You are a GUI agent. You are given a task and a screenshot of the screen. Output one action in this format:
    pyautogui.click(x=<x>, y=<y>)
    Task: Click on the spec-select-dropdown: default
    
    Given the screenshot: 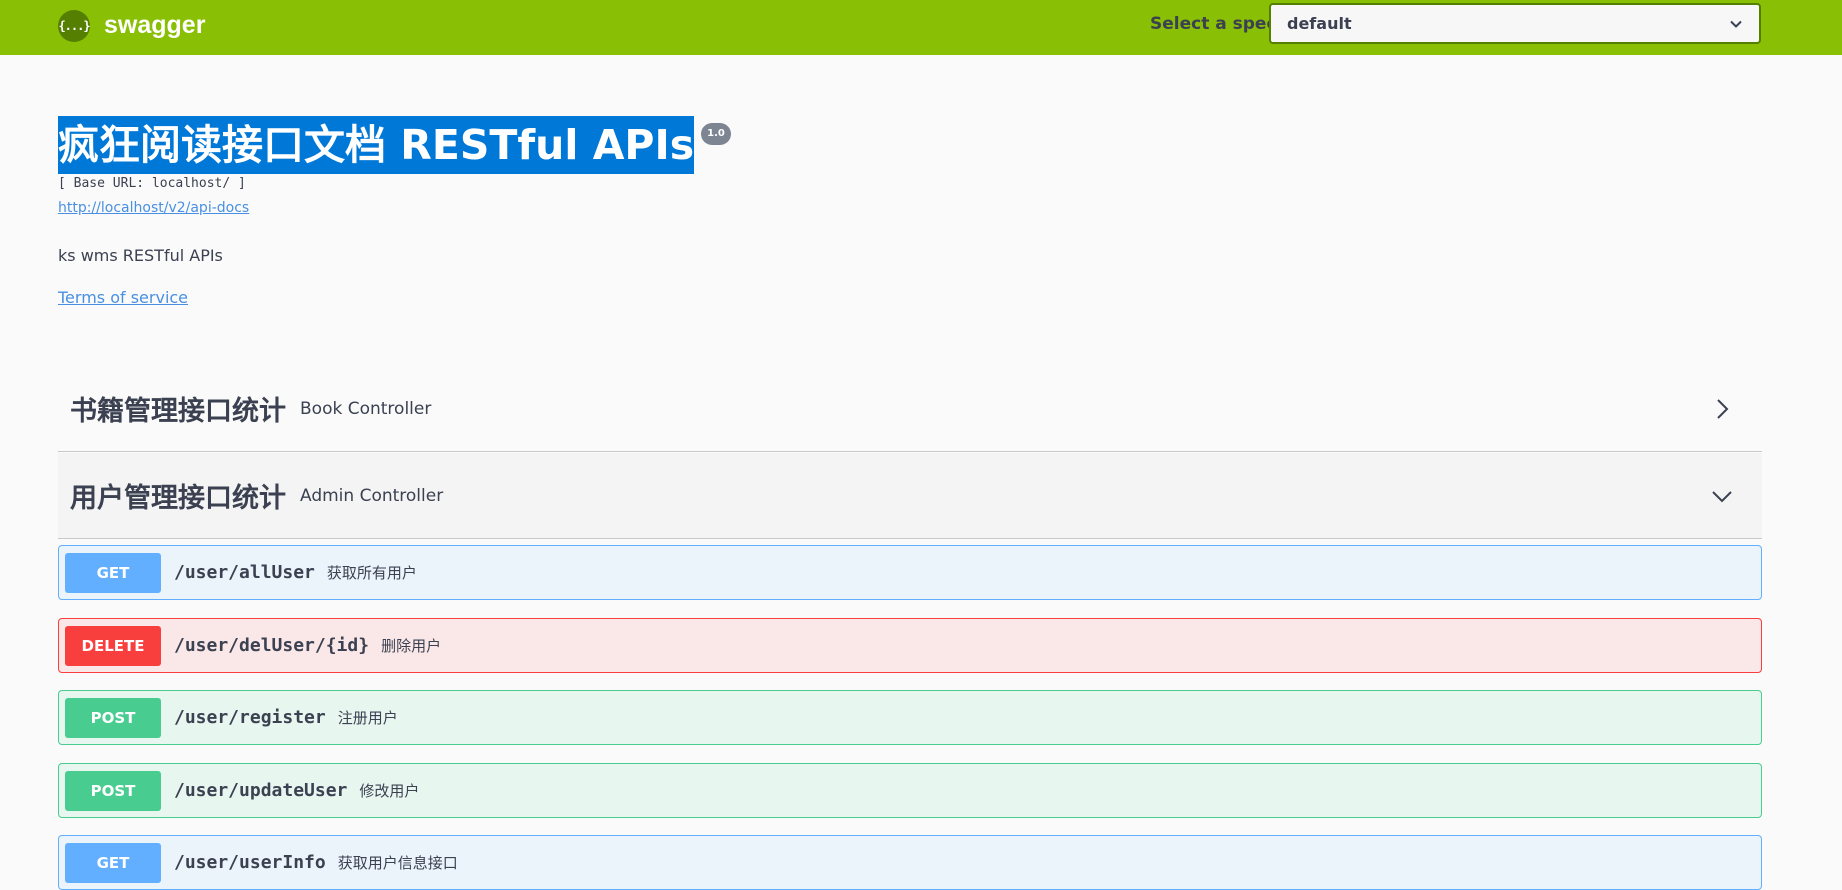 What is the action you would take?
    pyautogui.click(x=1515, y=23)
    